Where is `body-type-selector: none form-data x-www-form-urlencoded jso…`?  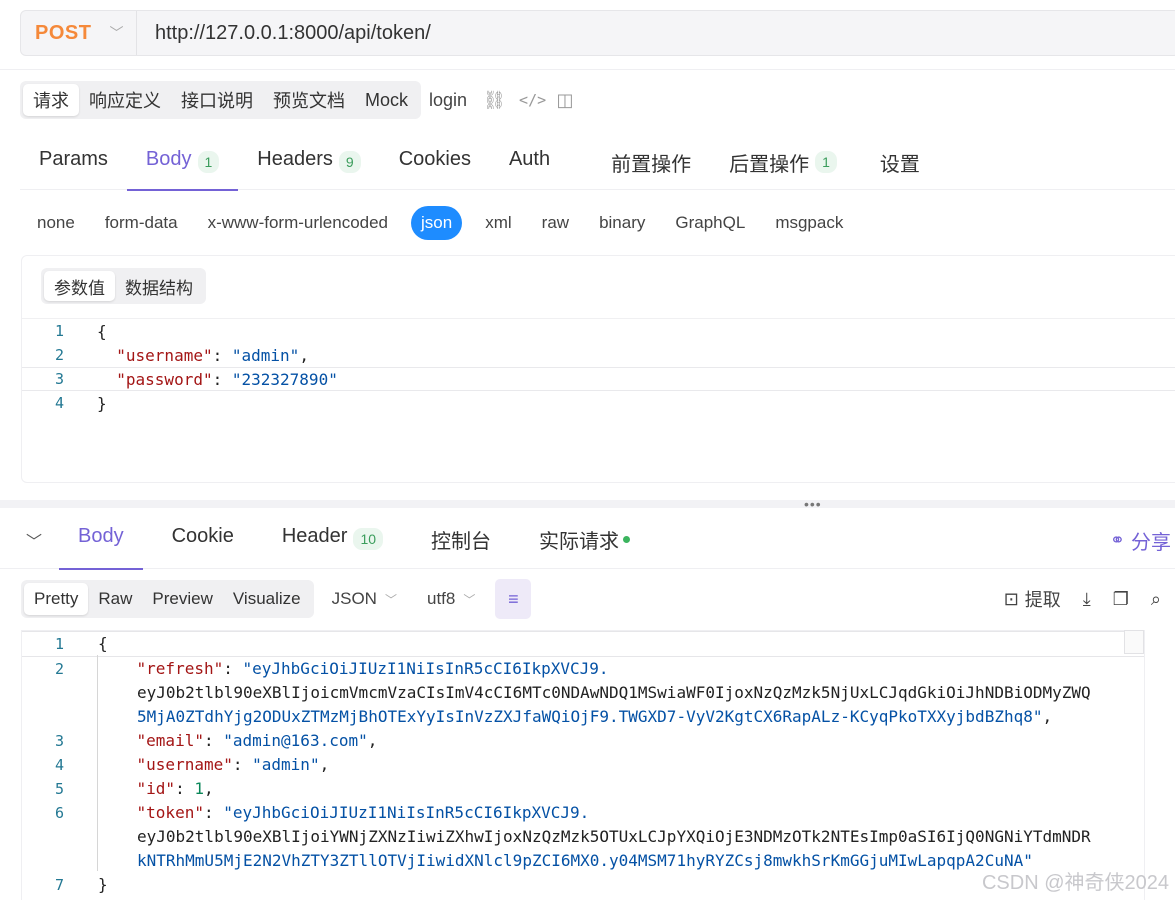
body-type-selector: none form-data x-www-form-urlencoded jso… is located at coordinates (440, 223).